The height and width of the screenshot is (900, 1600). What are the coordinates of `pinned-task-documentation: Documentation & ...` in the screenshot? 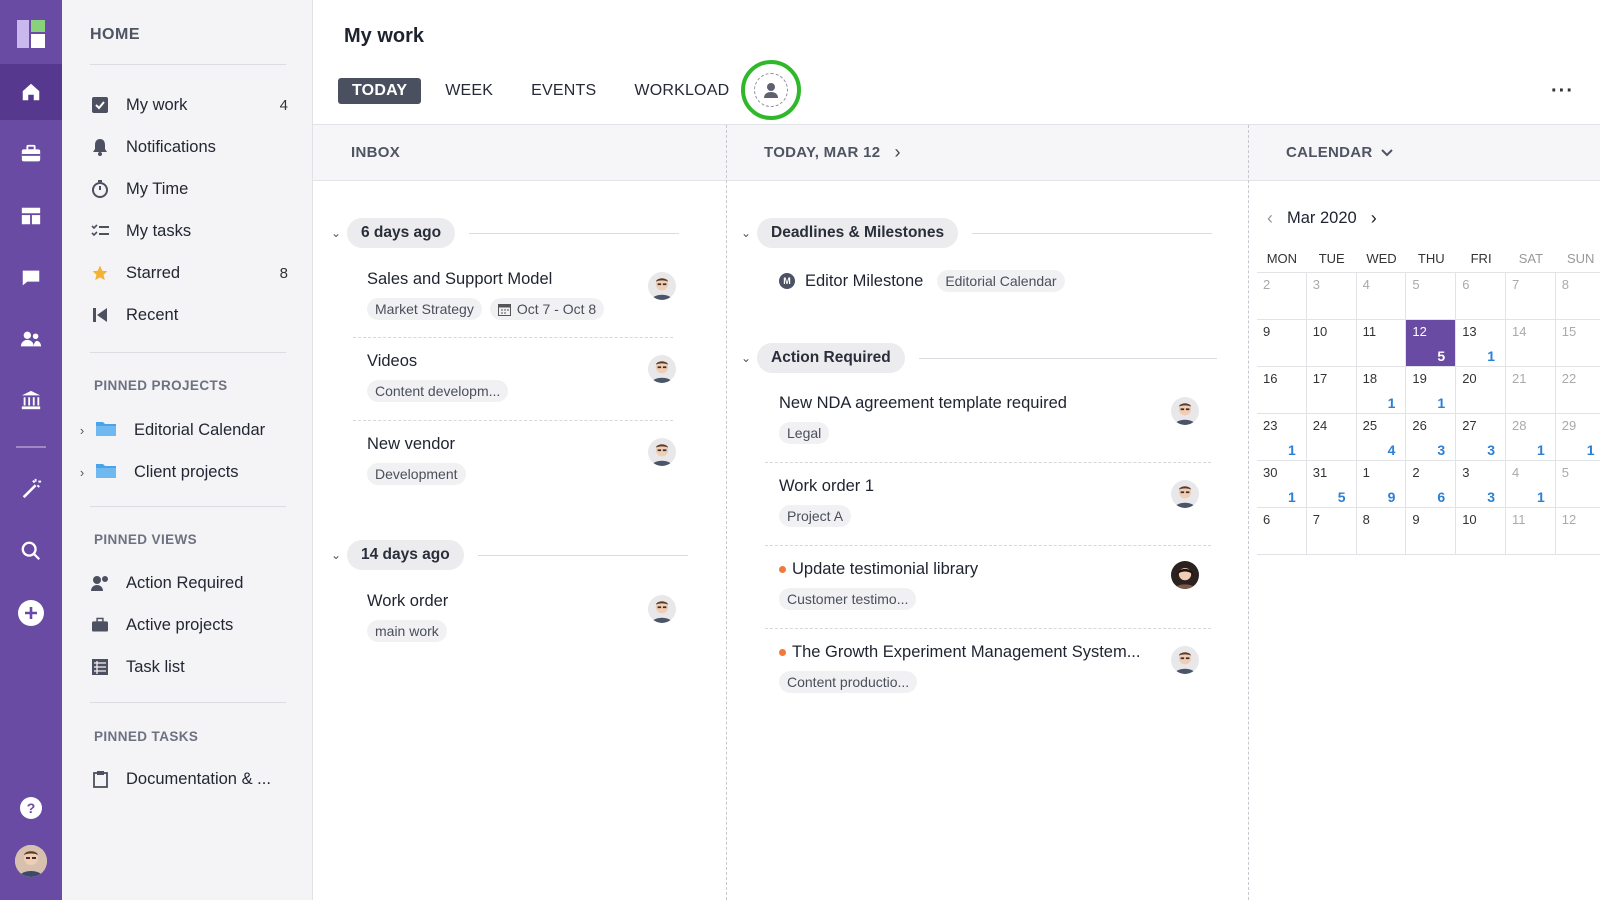 It's located at (189, 779).